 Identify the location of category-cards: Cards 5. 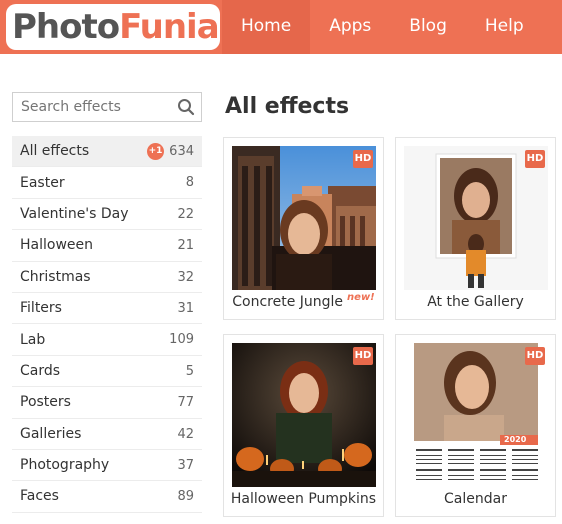
(107, 372).